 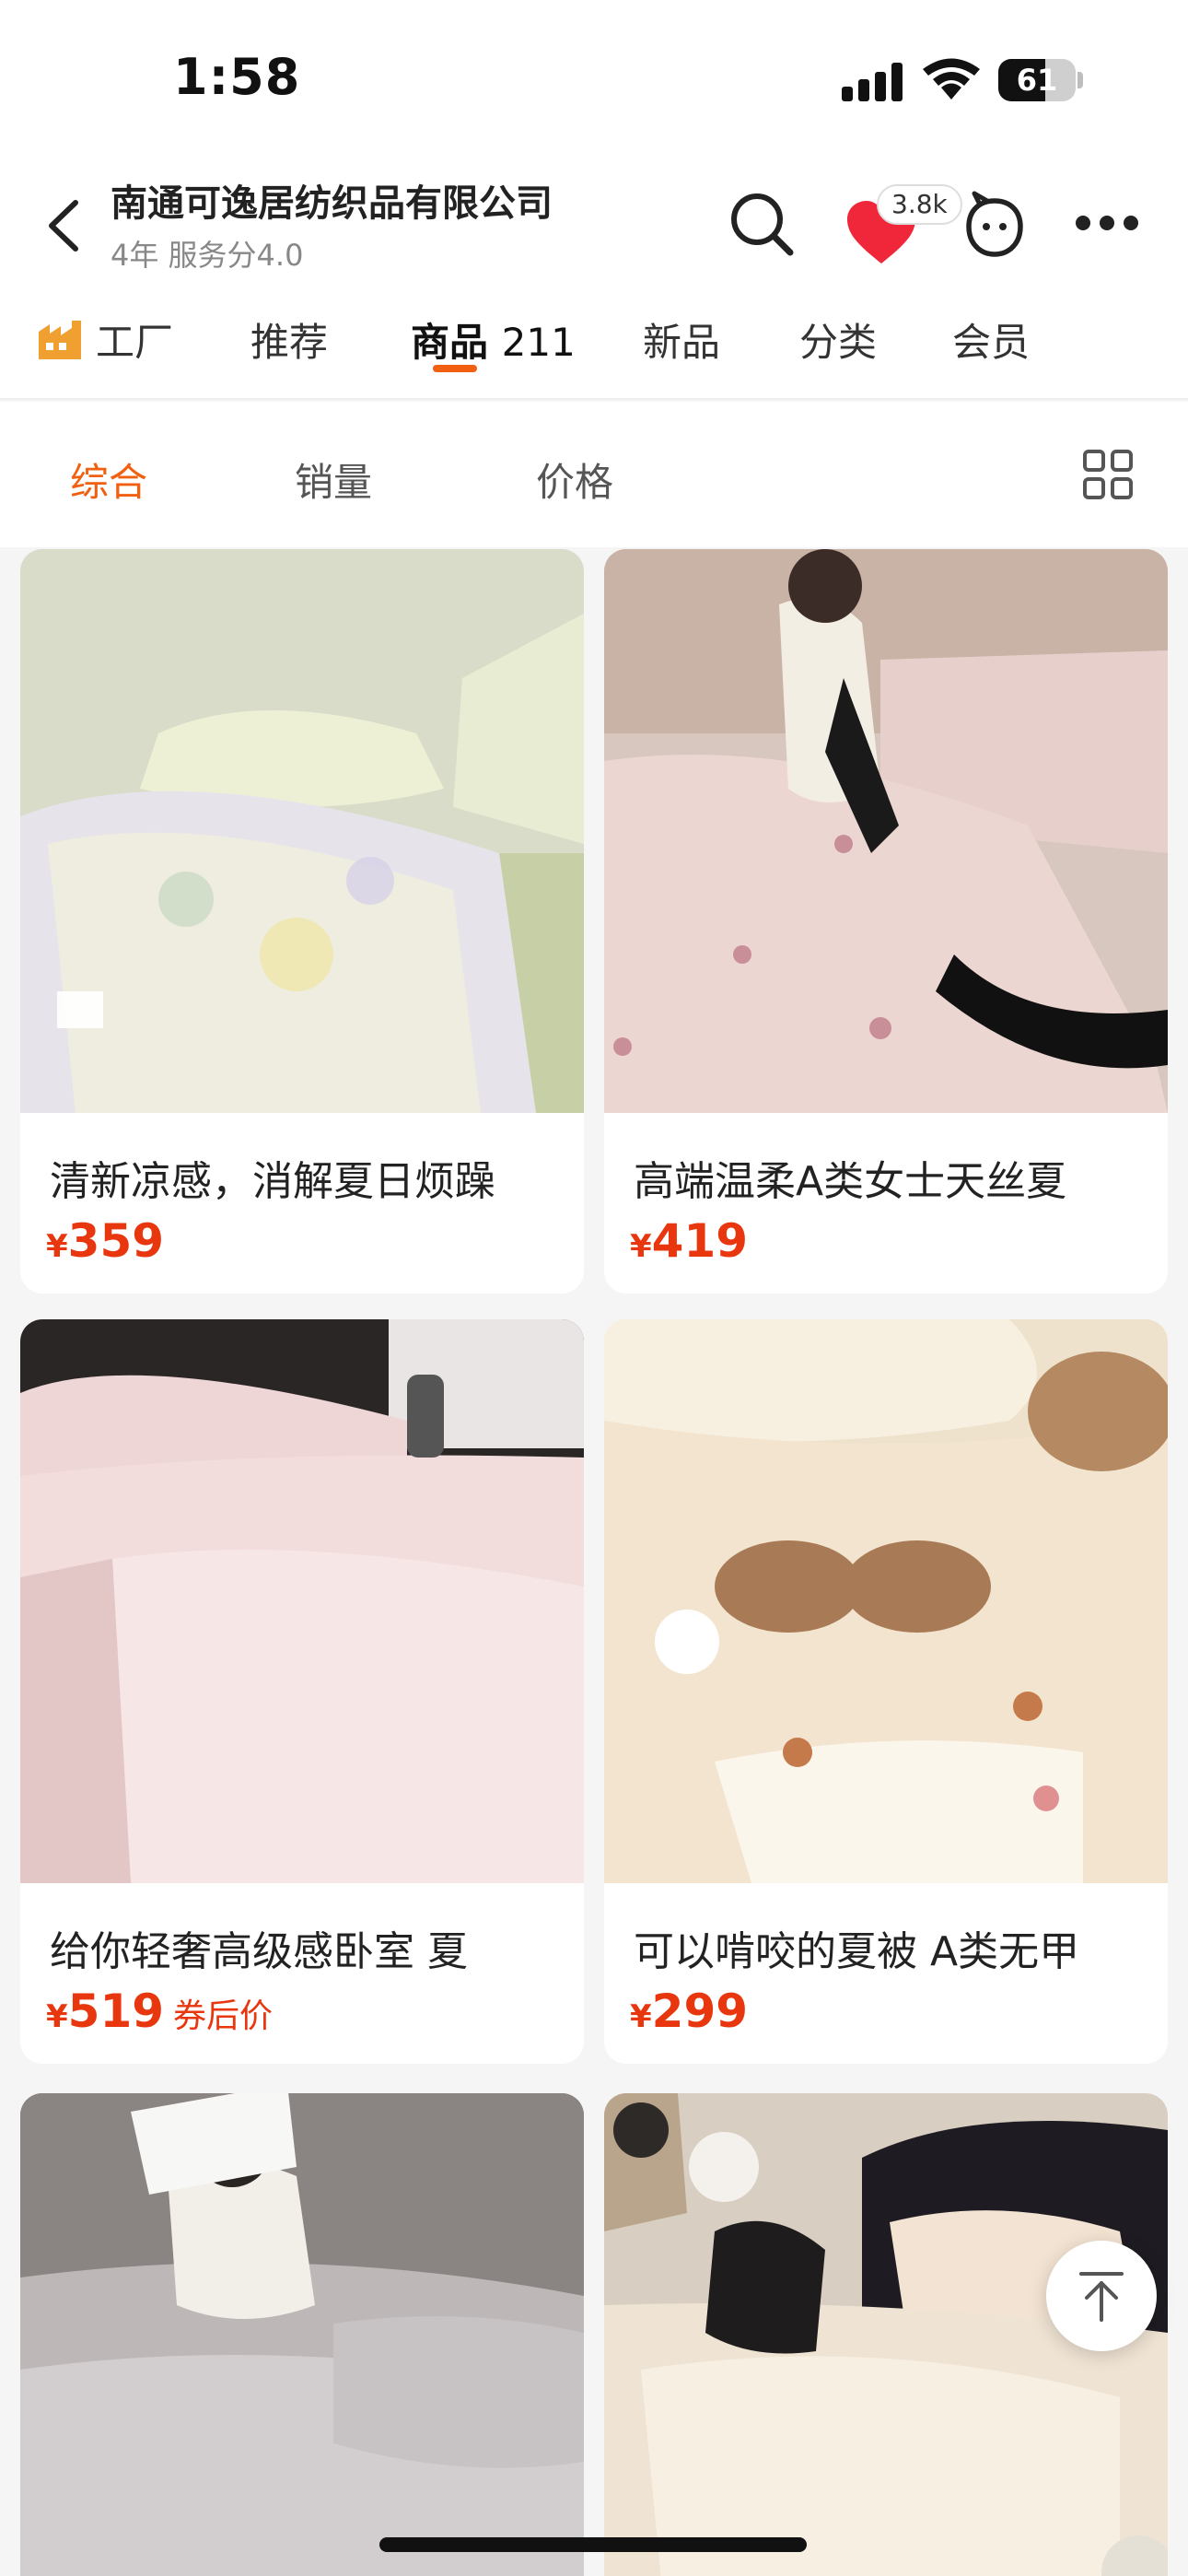 I want to click on sort-price: 价格, so click(x=574, y=480).